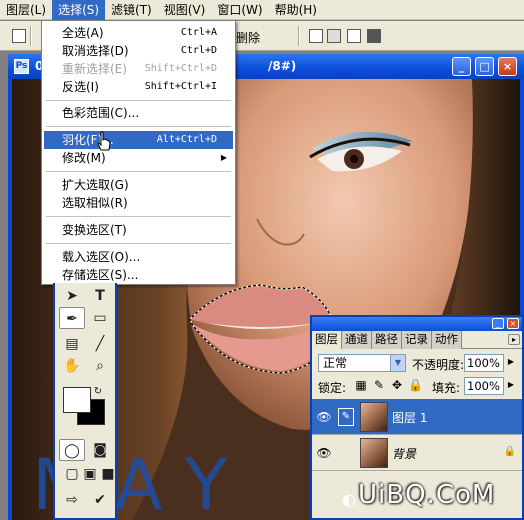  Describe the element at coordinates (461, 66) in the screenshot. I see `minimize-button: _` at that location.